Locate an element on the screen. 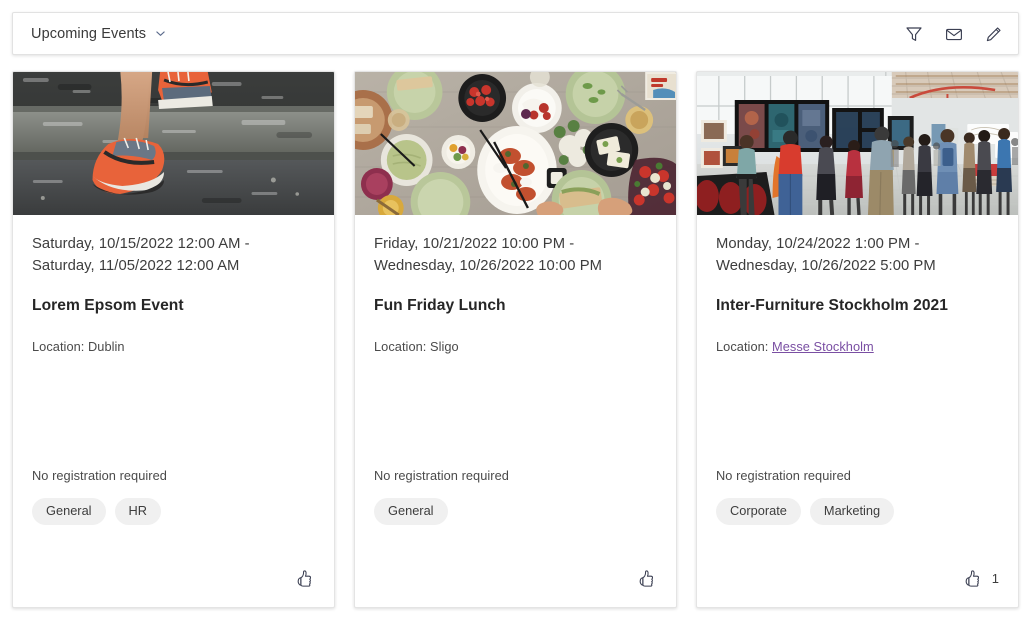 The height and width of the screenshot is (621, 1031). event-location: Location: Messe Stockholm is located at coordinates (857, 346).